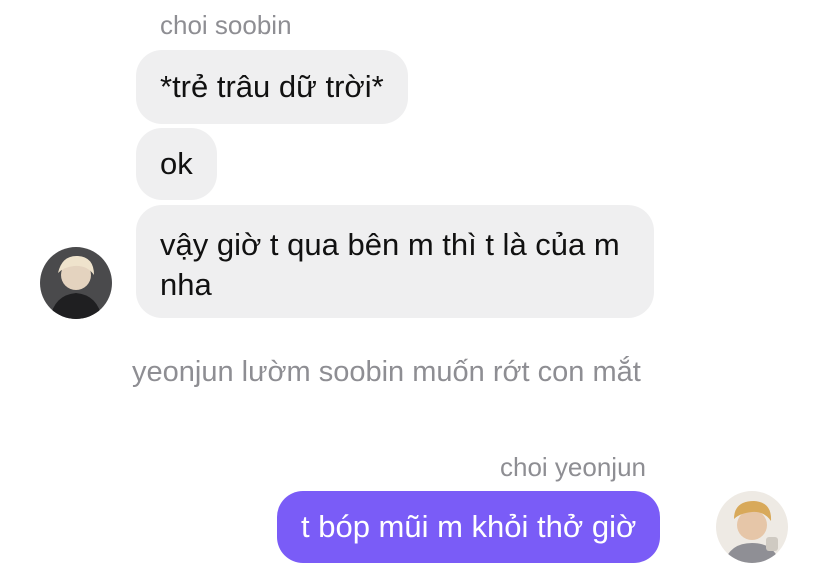 The width and height of the screenshot is (828, 580). I want to click on user-avatar-soobin-icon, so click(76, 283).